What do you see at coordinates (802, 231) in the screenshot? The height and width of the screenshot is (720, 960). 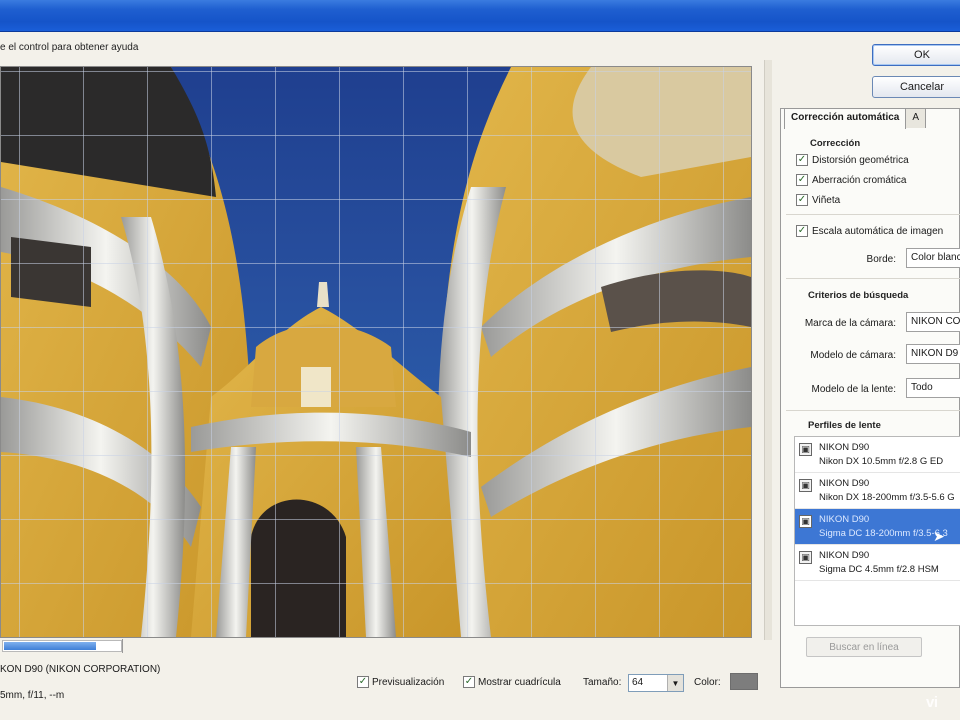 I see `auto-scale-checkbox: ✓` at bounding box center [802, 231].